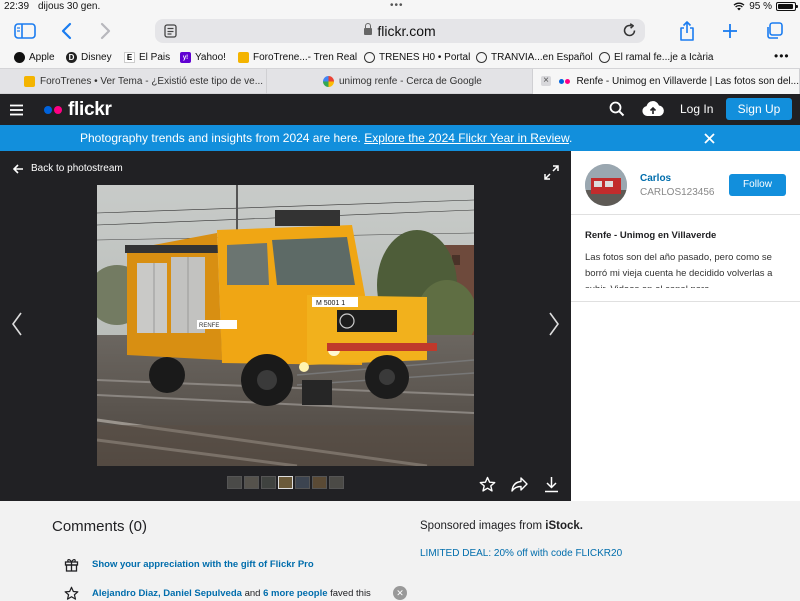  Describe the element at coordinates (71, 57) in the screenshot. I see `disney-icon: D` at that location.